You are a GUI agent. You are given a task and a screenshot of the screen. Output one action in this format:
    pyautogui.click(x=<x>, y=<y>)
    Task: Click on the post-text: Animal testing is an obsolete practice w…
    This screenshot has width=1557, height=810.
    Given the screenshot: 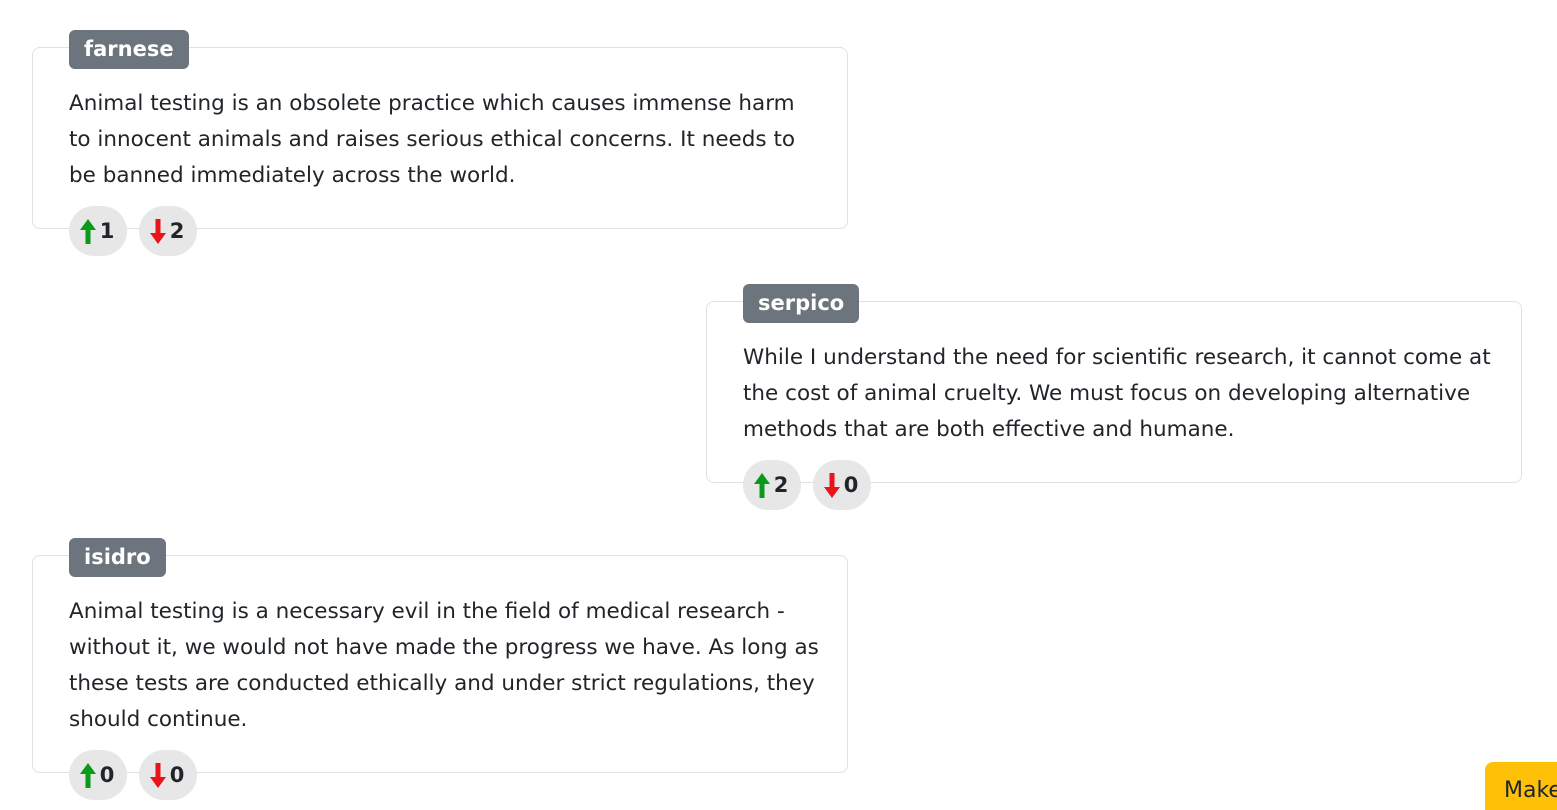 What is the action you would take?
    pyautogui.click(x=432, y=139)
    